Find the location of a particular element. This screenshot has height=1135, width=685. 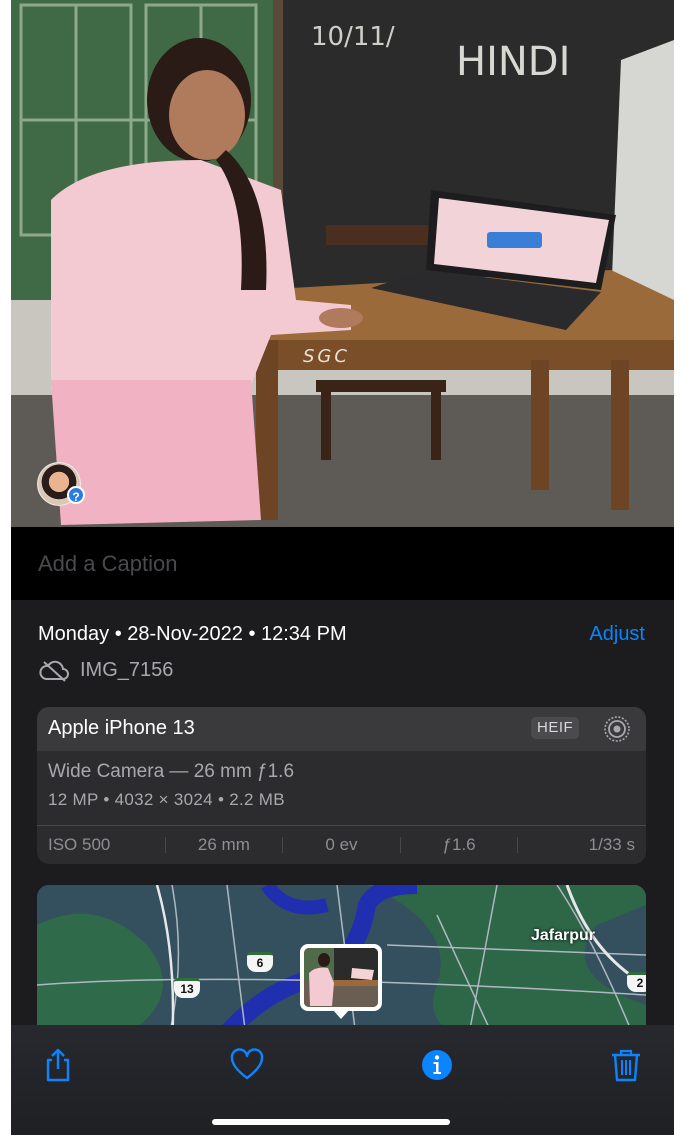

map-photo-pin is located at coordinates (341, 981).